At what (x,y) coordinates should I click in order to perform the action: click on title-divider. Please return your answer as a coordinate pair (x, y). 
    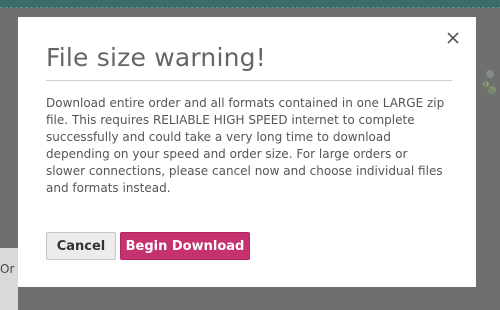
    Looking at the image, I should click on (249, 80).